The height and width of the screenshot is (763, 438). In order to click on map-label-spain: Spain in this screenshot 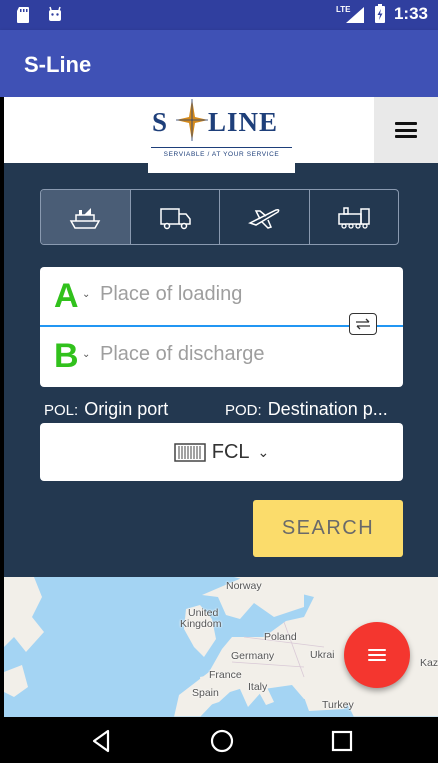, I will do `click(205, 693)`.